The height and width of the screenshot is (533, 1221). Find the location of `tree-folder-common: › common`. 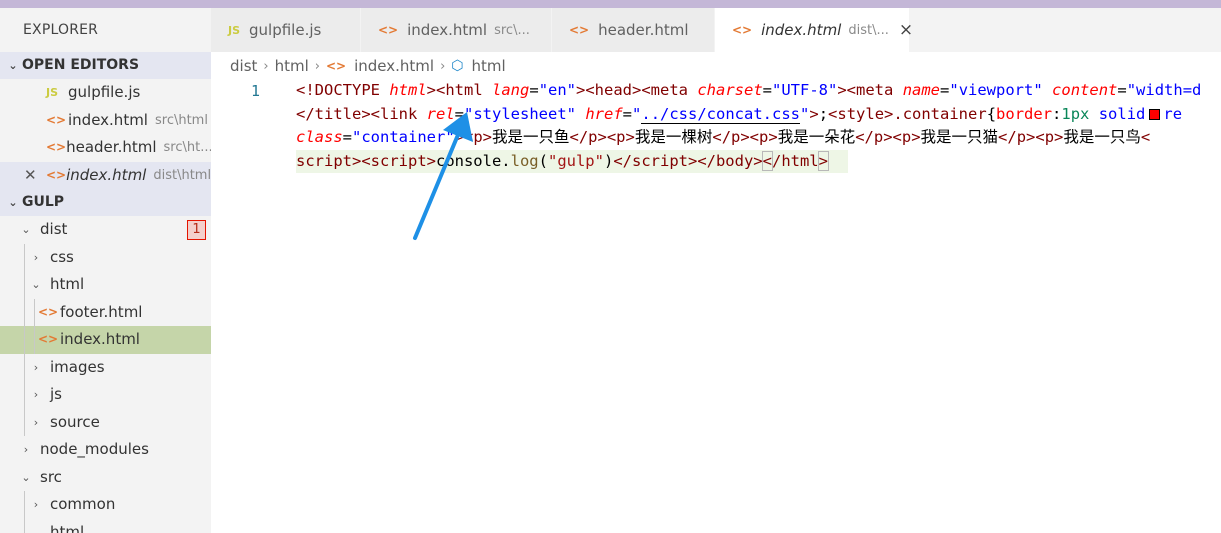

tree-folder-common: › common is located at coordinates (105, 505).